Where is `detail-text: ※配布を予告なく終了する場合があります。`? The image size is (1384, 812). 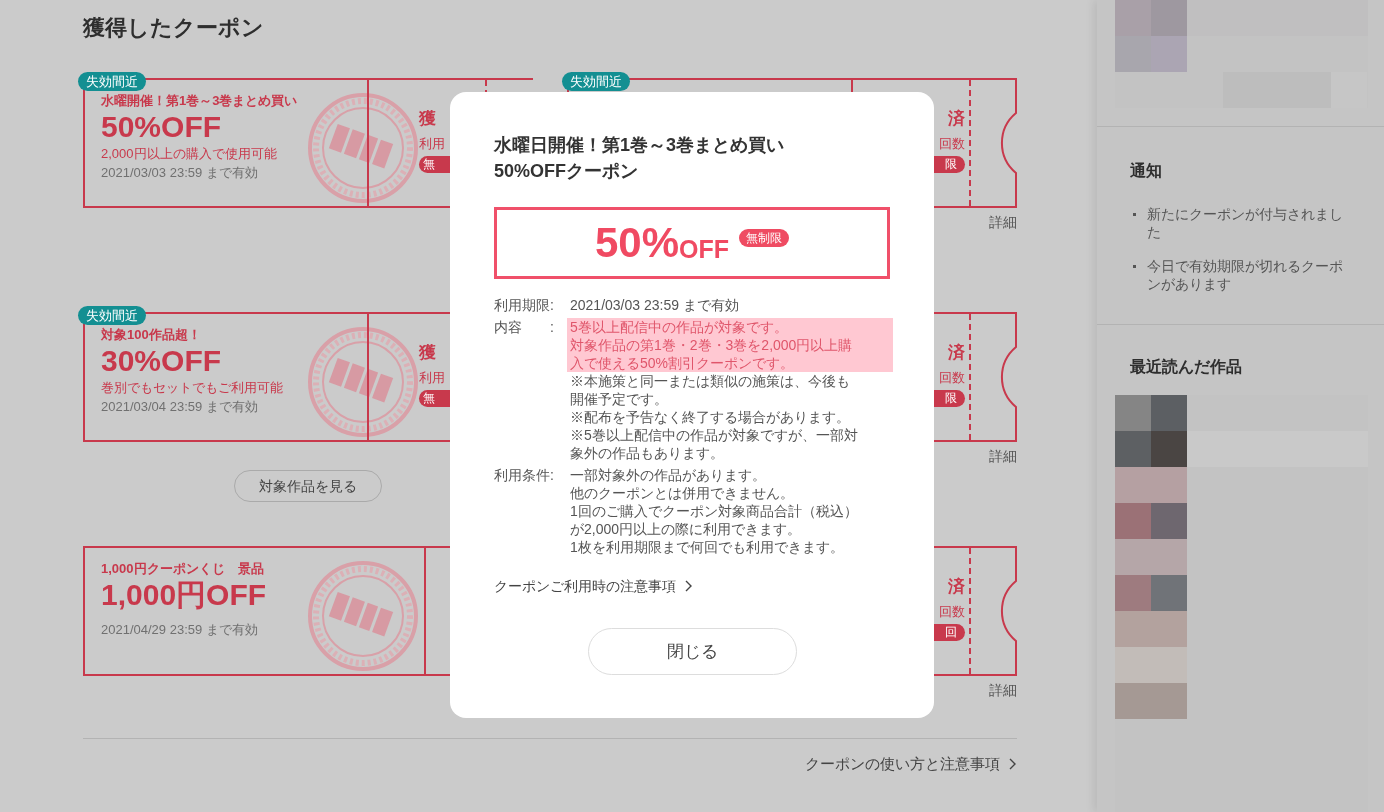
detail-text: ※配布を予告なく終了する場合があります。 is located at coordinates (710, 417).